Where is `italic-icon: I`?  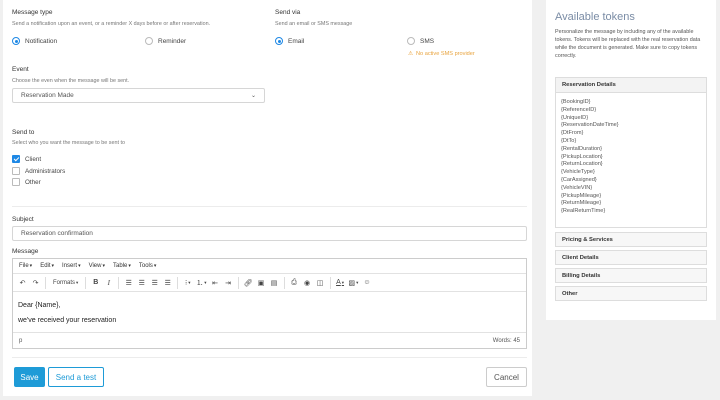 italic-icon: I is located at coordinates (108, 283).